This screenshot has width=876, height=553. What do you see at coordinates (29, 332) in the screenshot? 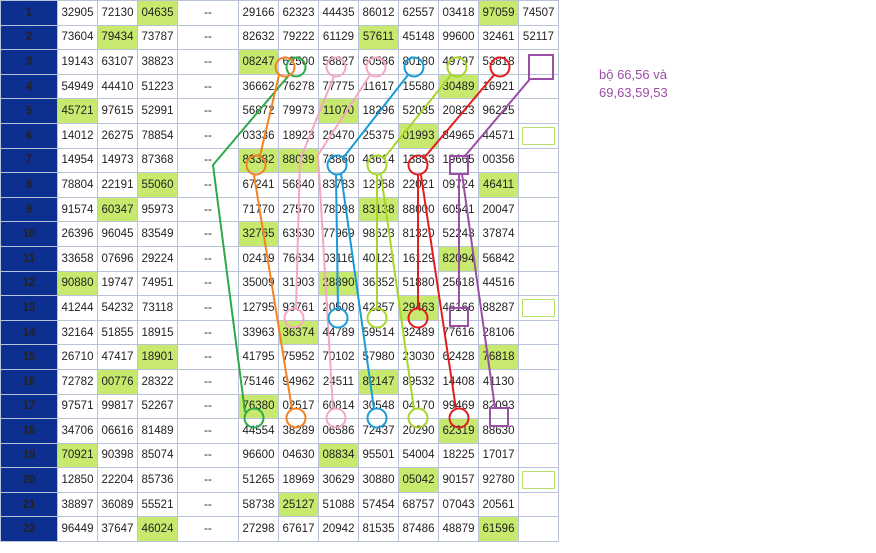
I see `day-number: 14` at bounding box center [29, 332].